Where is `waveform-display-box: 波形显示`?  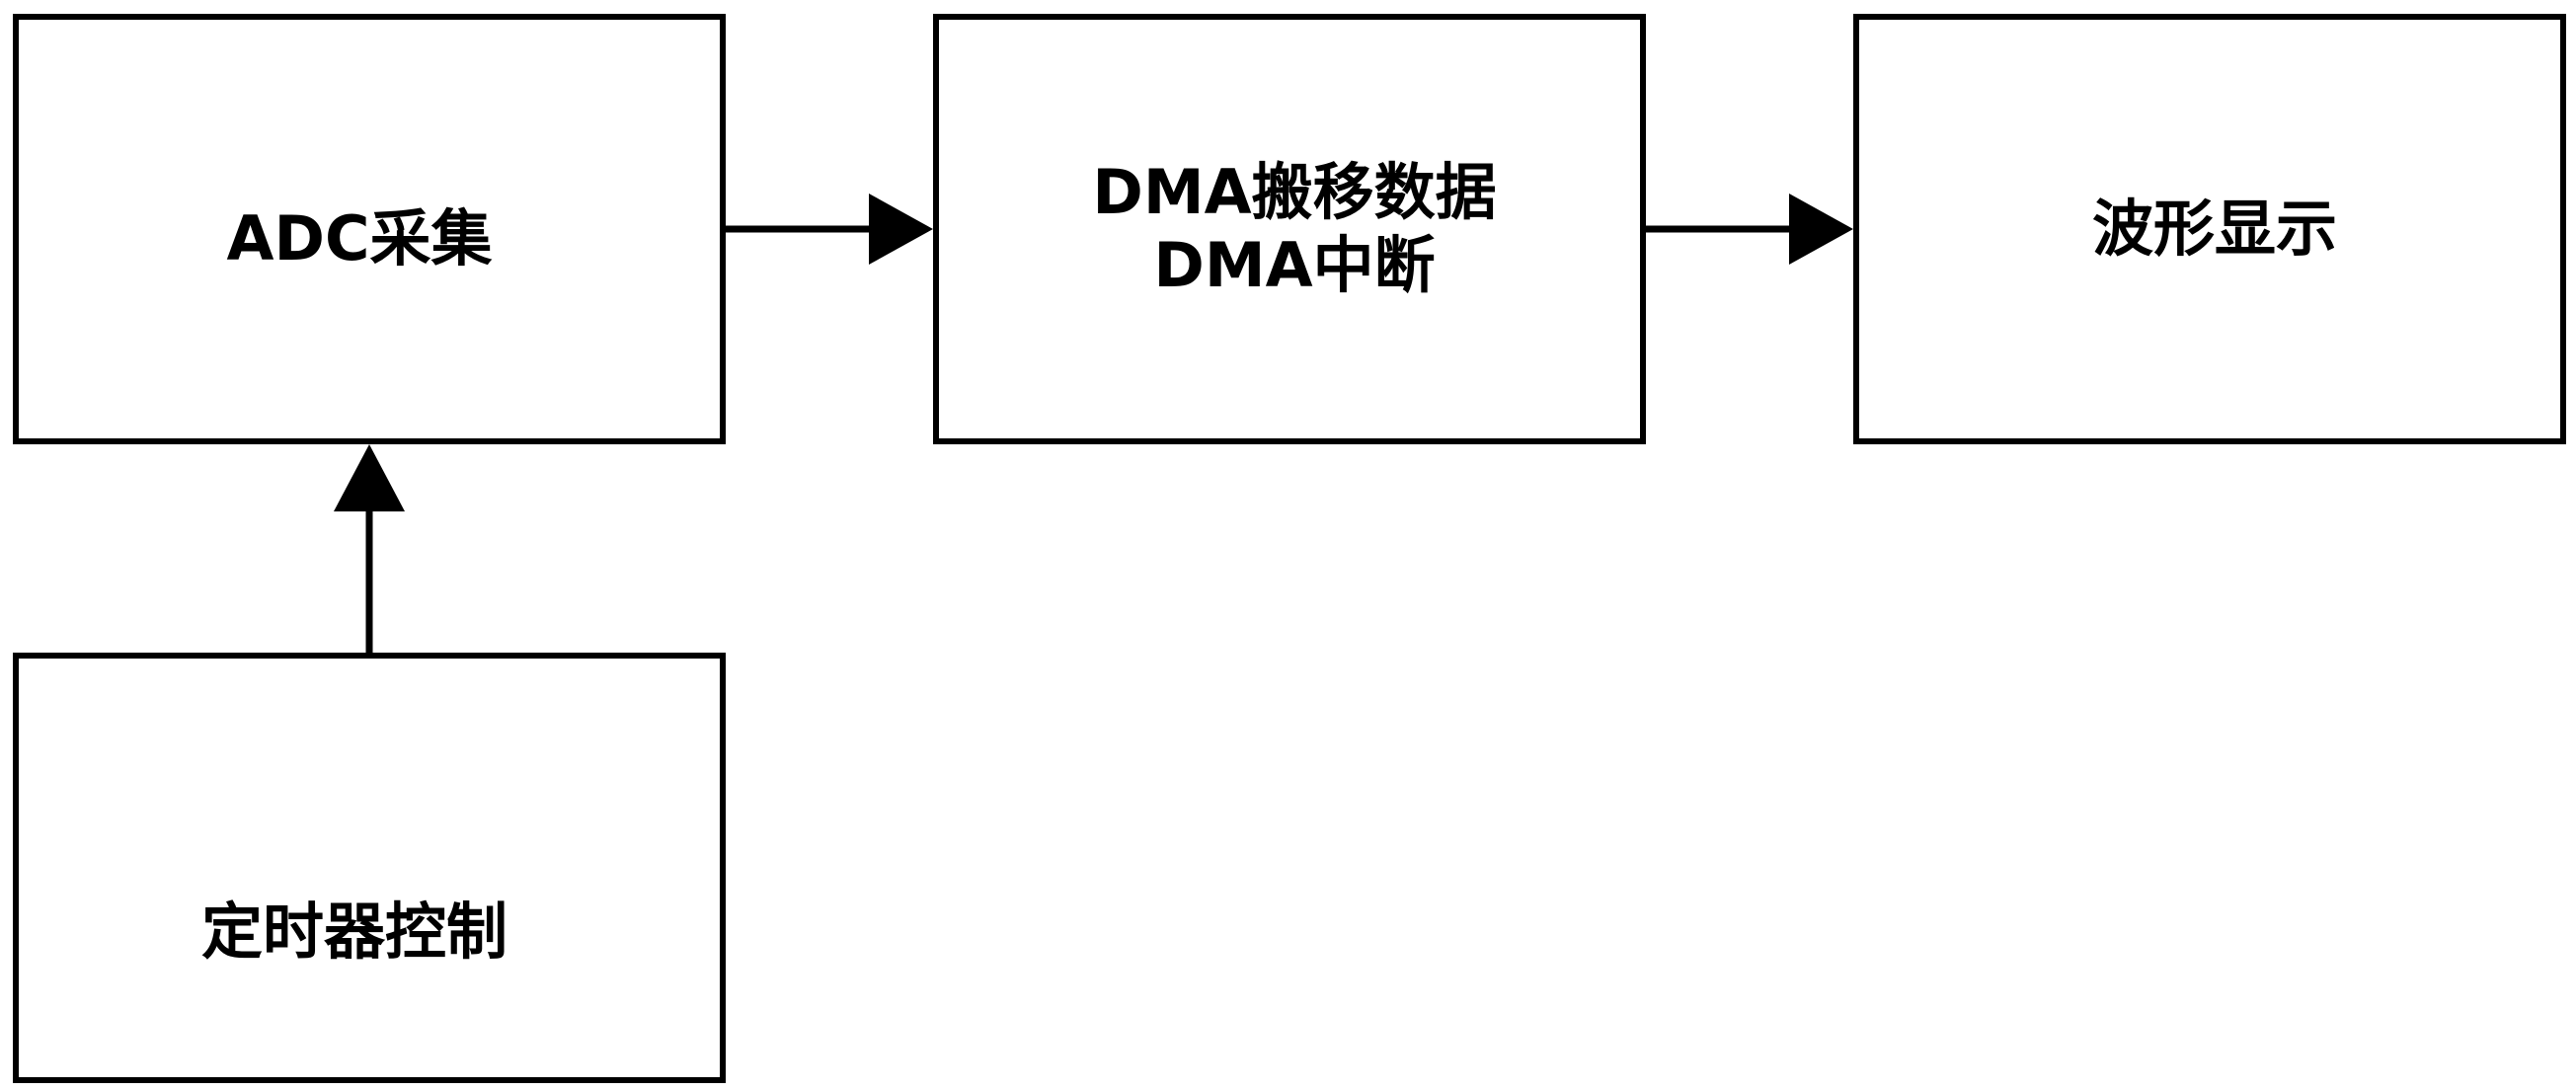
waveform-display-box: 波形显示 is located at coordinates (2209, 229).